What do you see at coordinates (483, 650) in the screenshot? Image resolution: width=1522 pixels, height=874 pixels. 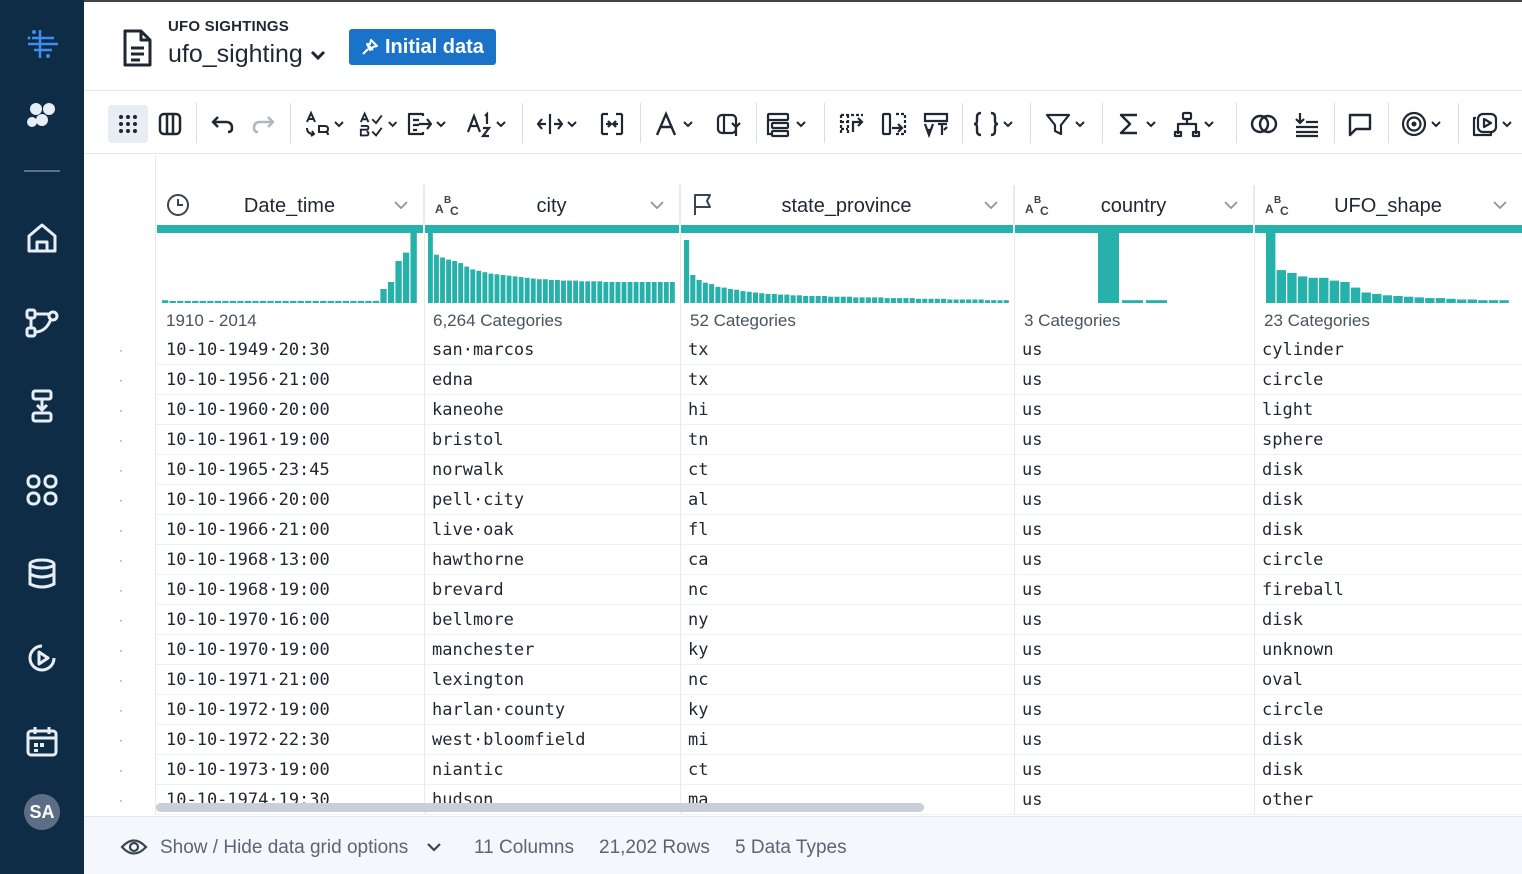 I see `cell-city: manchester` at bounding box center [483, 650].